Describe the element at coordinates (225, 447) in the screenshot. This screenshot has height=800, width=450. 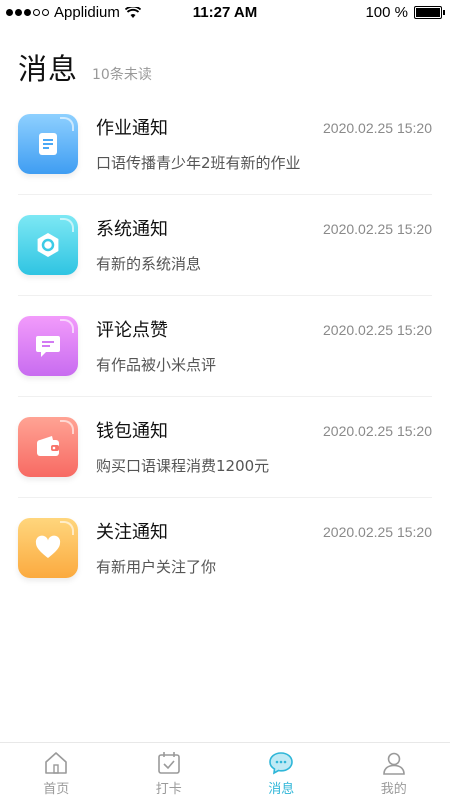
I see `message-item-wallet: 钱包通知 2020.02.25 15:20 购买口语课程消费1200元` at that location.